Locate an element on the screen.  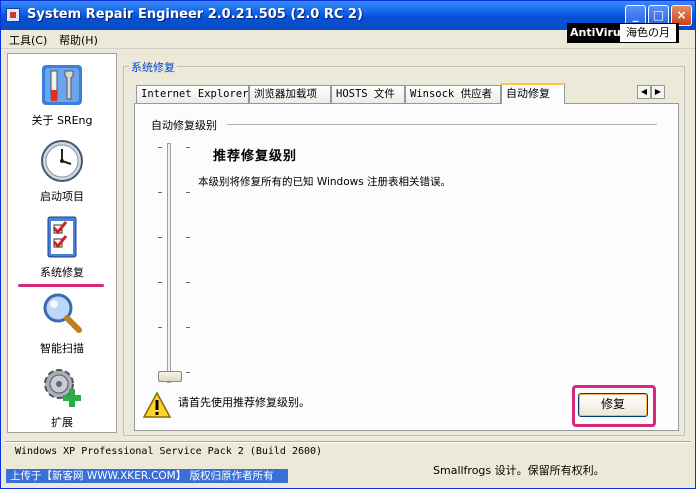
sidebar: 关于 SREng 启动项目 系统修复 智能扫描 扩展 is located at coordinates (62, 243).